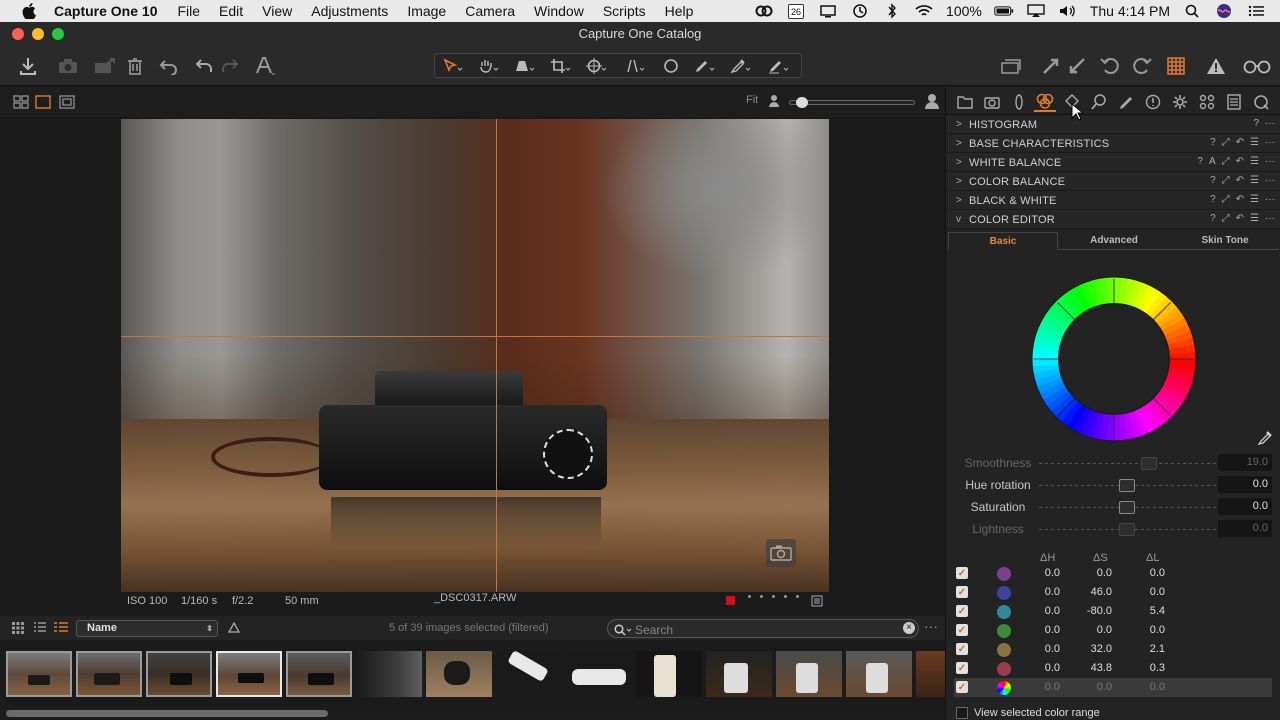  What do you see at coordinates (1126, 102) in the screenshot?
I see `local-adjustments-tab-icon` at bounding box center [1126, 102].